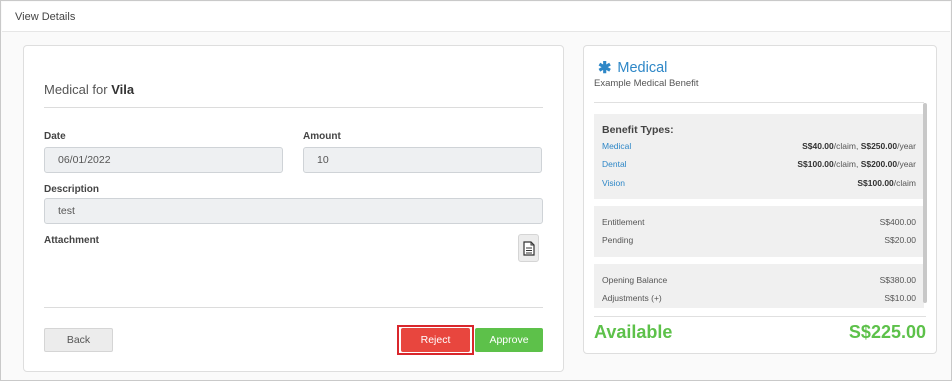 Image resolution: width=952 pixels, height=381 pixels. Describe the element at coordinates (759, 183) in the screenshot. I see `benefit-type-row: Vision S$100.00/claim` at that location.